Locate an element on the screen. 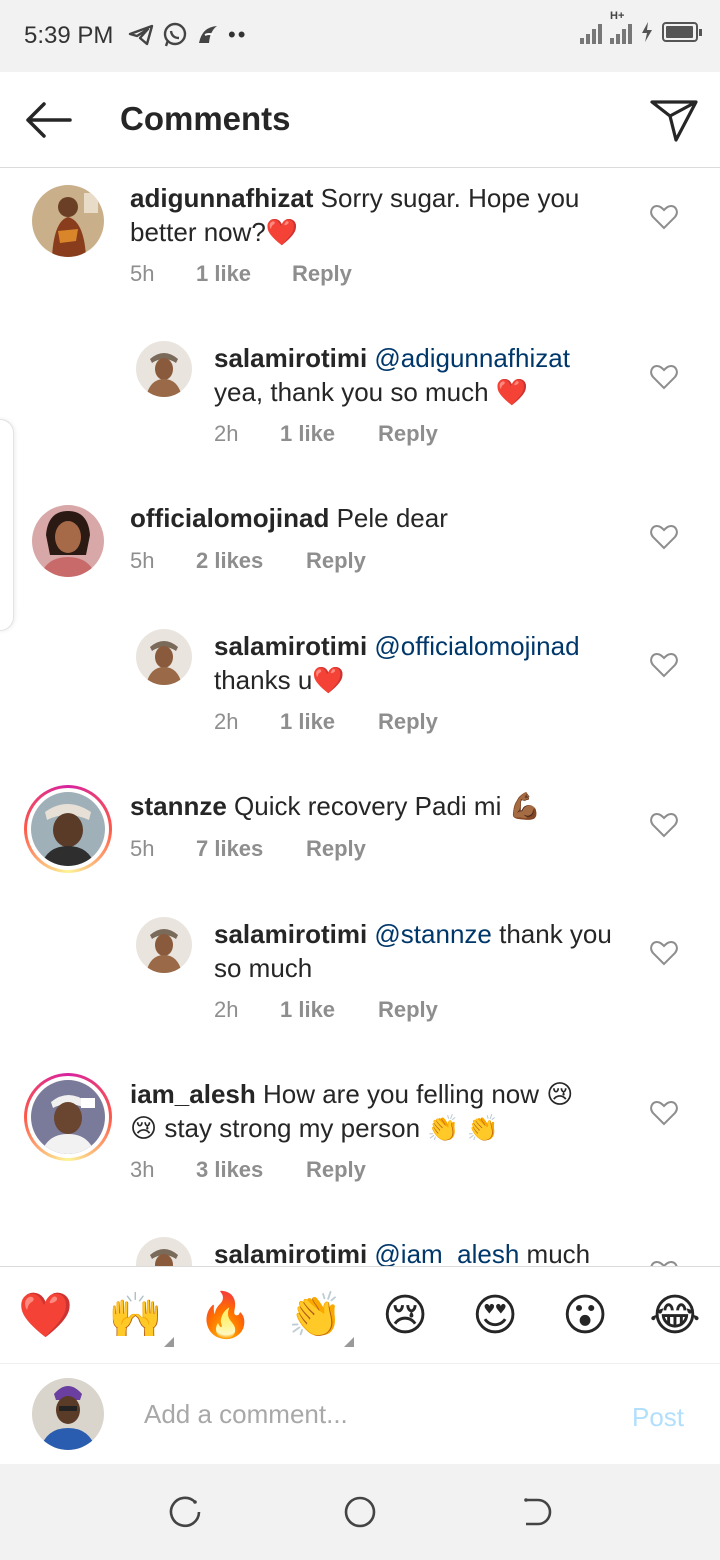 The height and width of the screenshot is (1560, 720). back-nav-icon is located at coordinates (534, 1512).